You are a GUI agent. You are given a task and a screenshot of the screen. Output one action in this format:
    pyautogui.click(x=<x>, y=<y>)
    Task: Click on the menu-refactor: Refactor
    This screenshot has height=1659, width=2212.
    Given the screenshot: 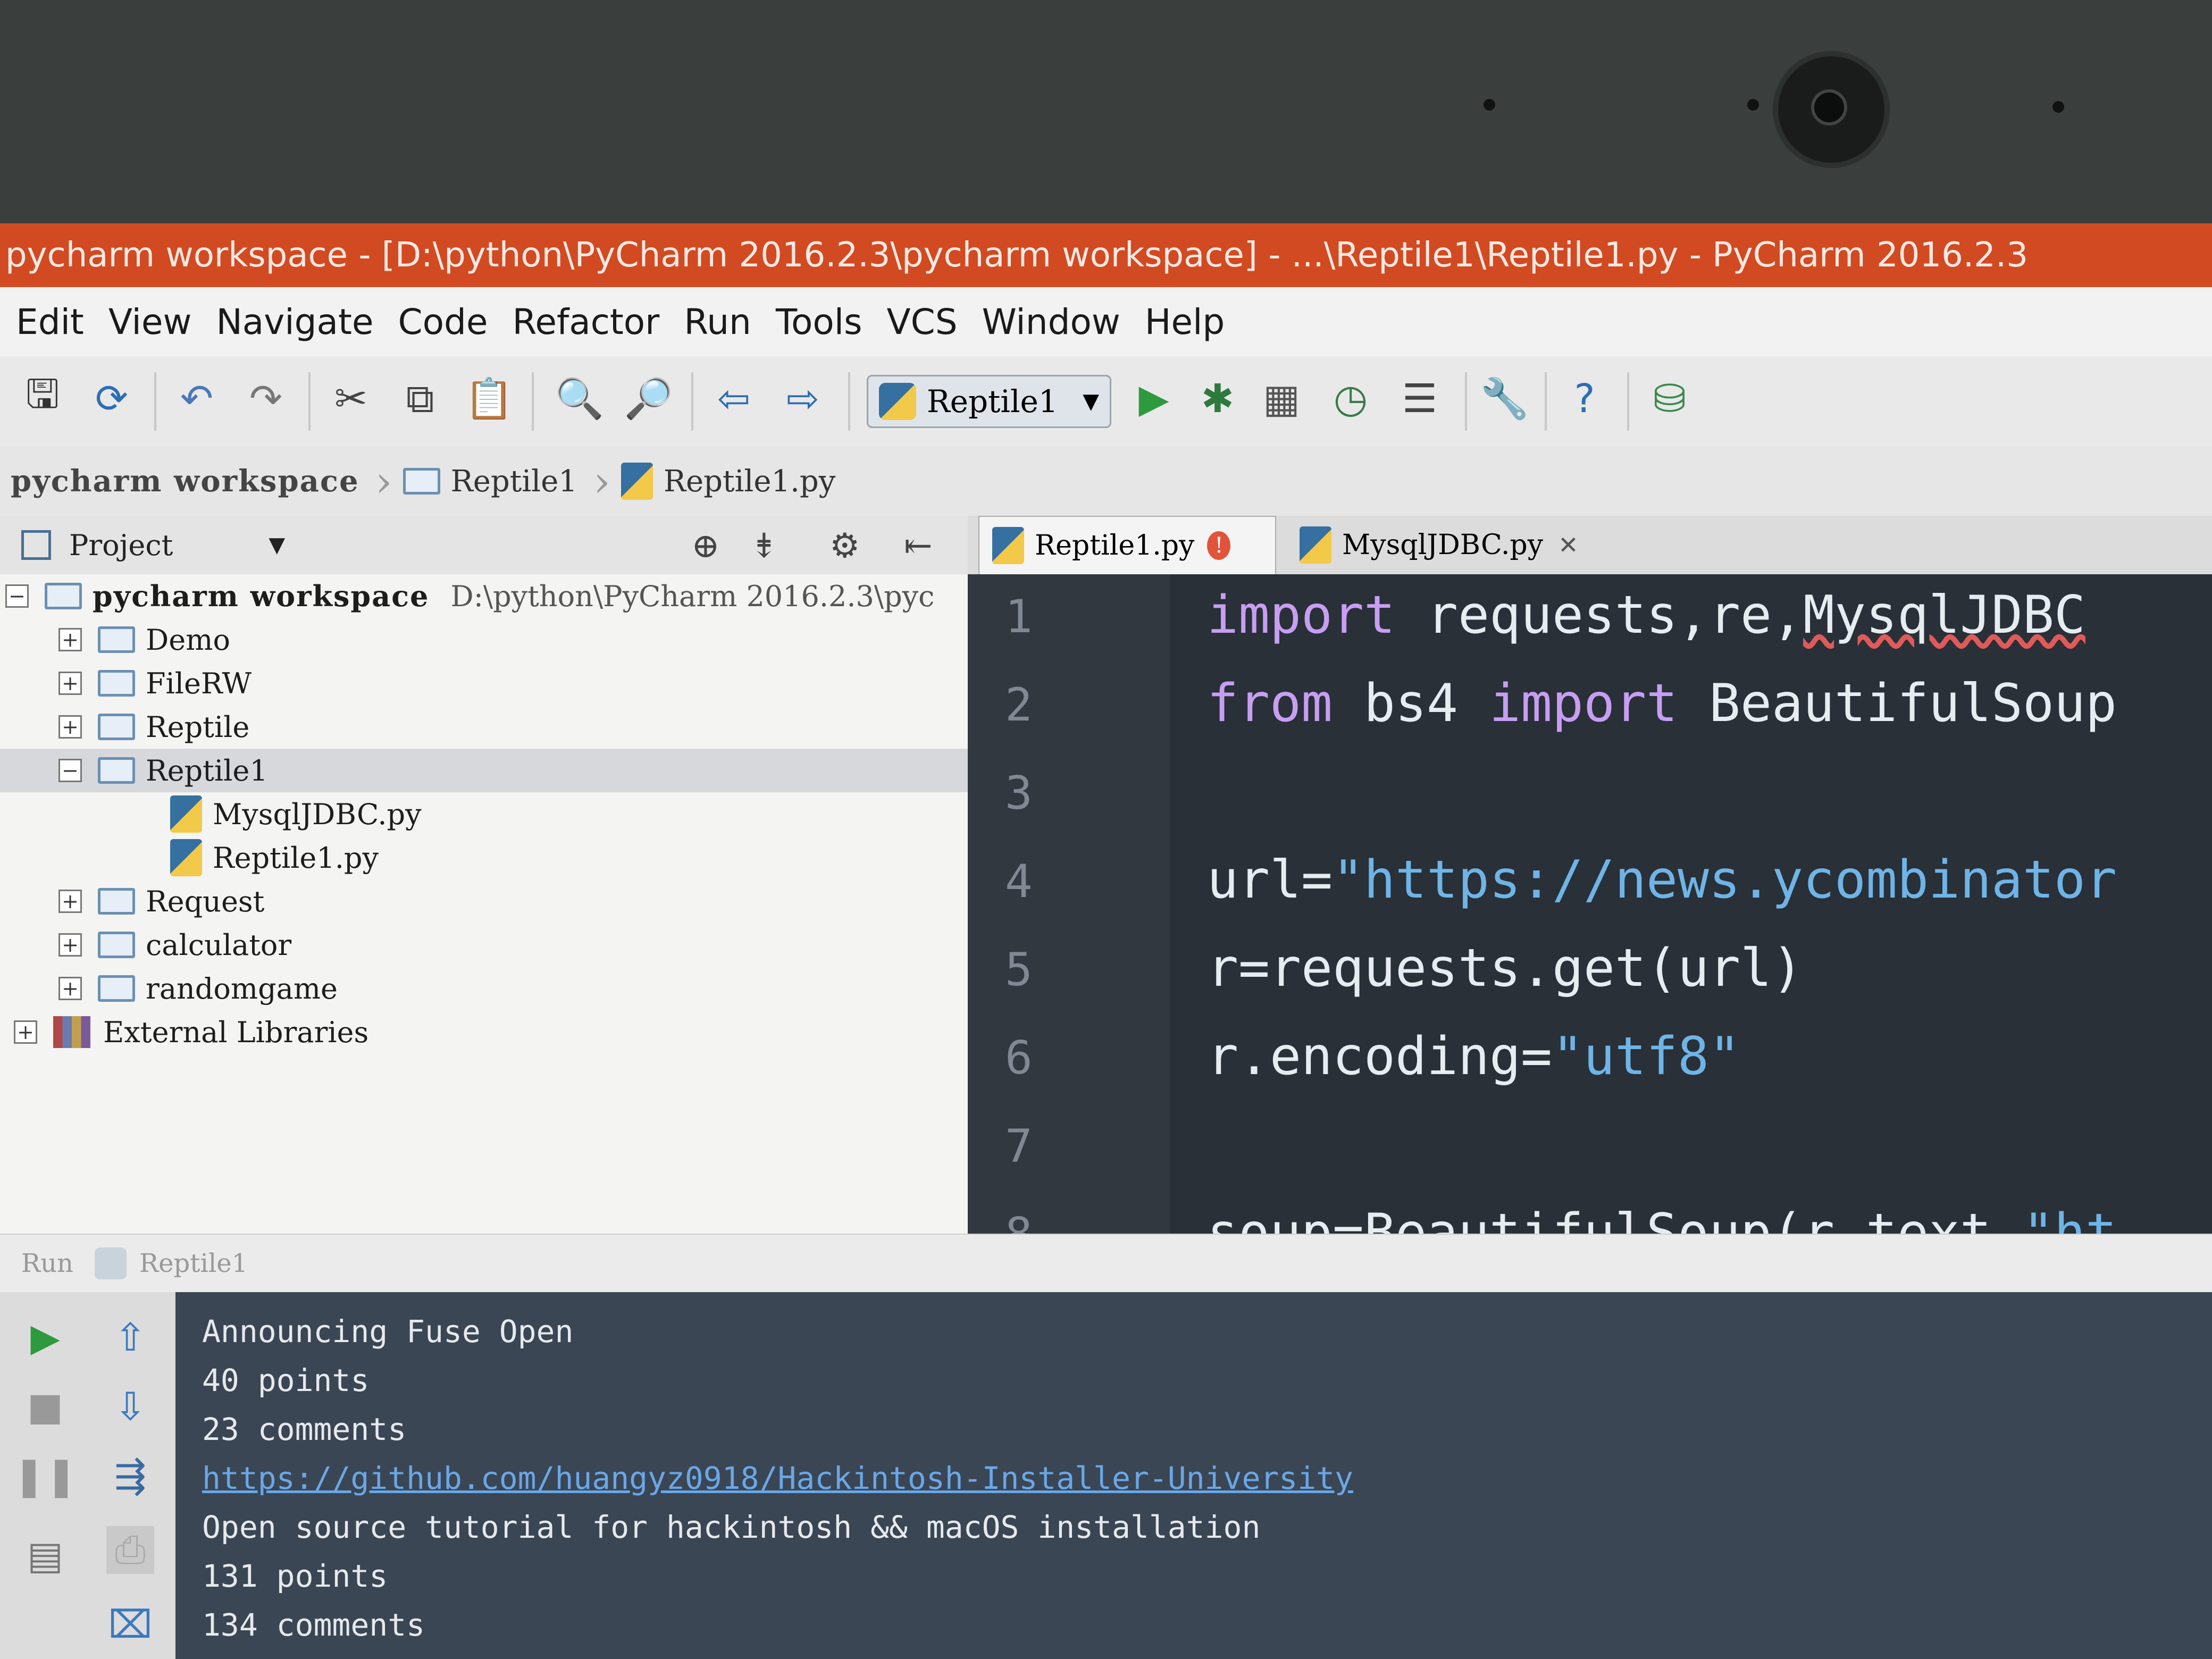 What is the action you would take?
    pyautogui.click(x=585, y=321)
    